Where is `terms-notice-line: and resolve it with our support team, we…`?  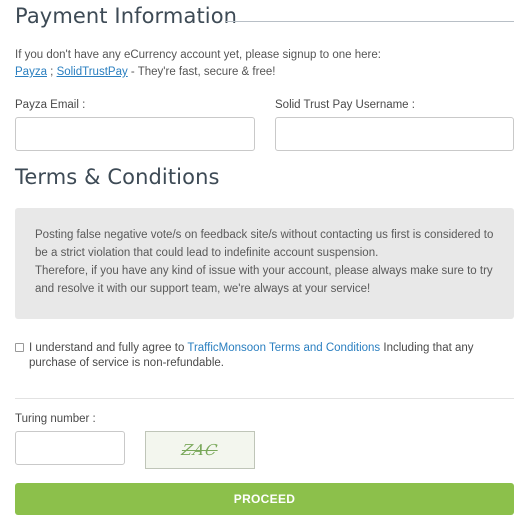 terms-notice-line: and resolve it with our support team, we… is located at coordinates (203, 289).